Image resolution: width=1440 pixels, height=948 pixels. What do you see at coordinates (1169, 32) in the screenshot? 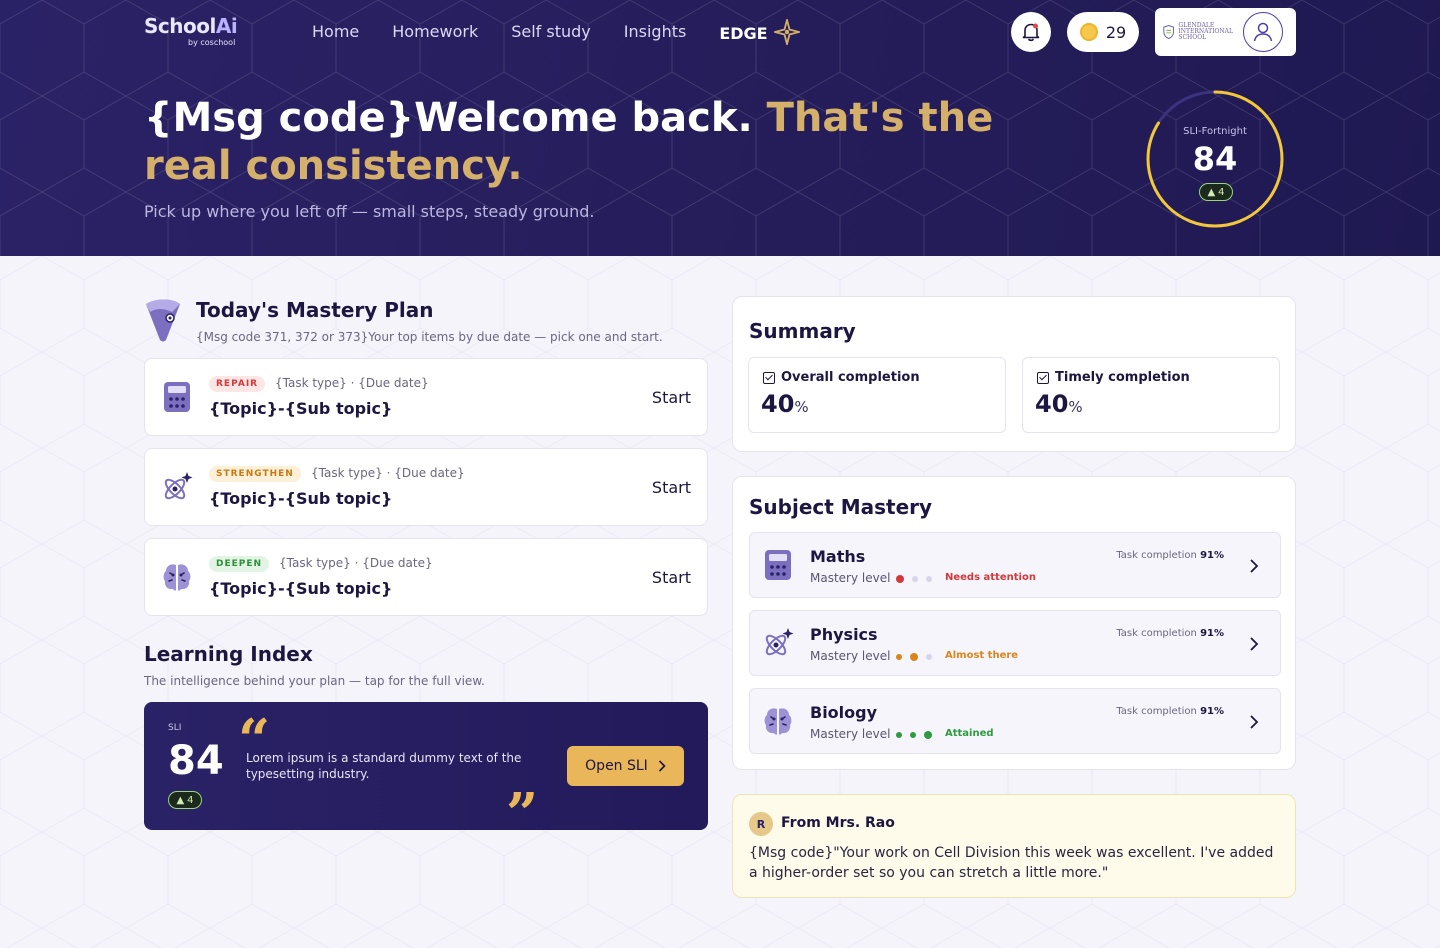
I see `shield-icon` at bounding box center [1169, 32].